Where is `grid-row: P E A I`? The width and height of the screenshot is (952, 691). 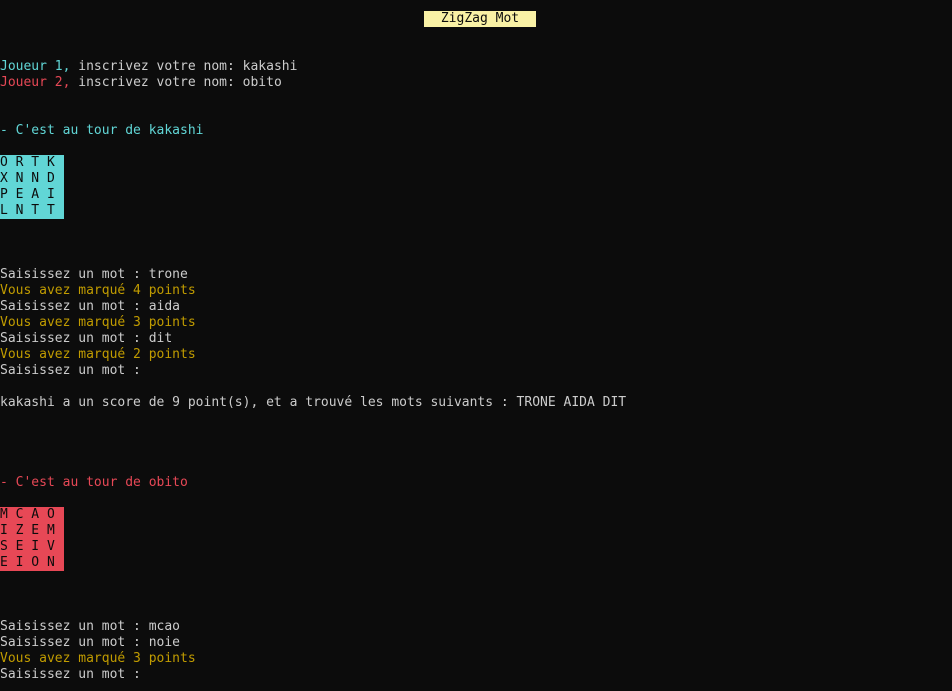 grid-row: P E A I is located at coordinates (27, 194).